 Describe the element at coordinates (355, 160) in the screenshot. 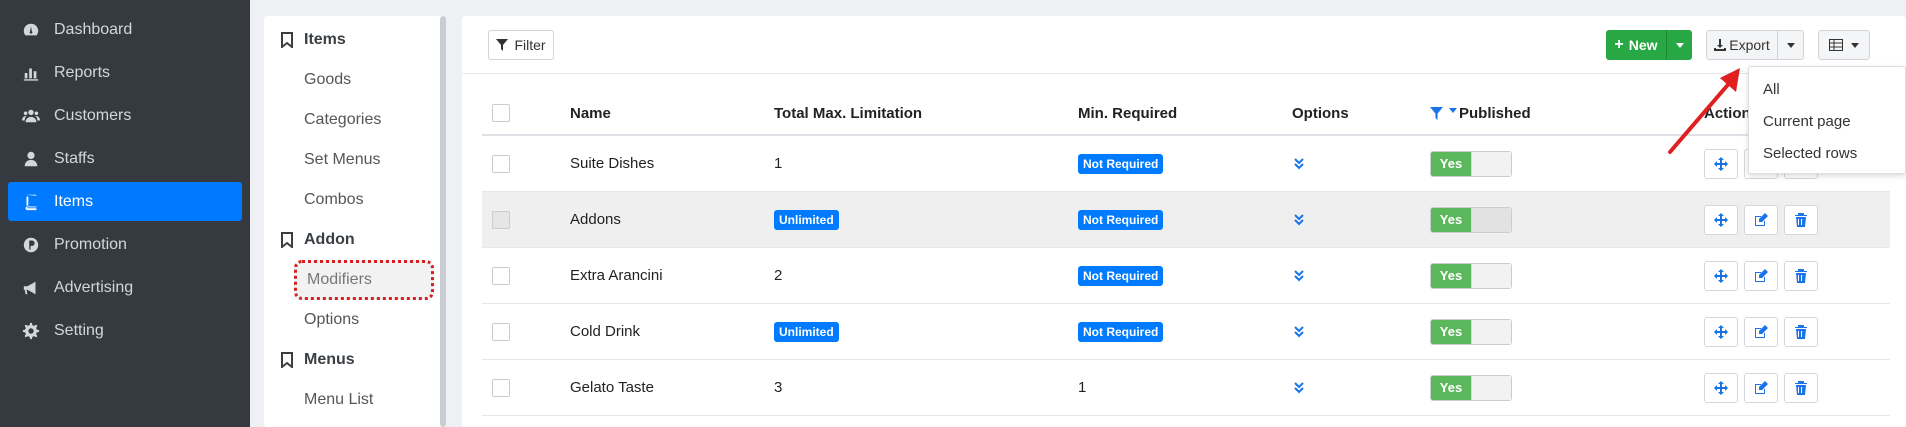

I see `subnav-item-set-menus: Set Menus` at that location.